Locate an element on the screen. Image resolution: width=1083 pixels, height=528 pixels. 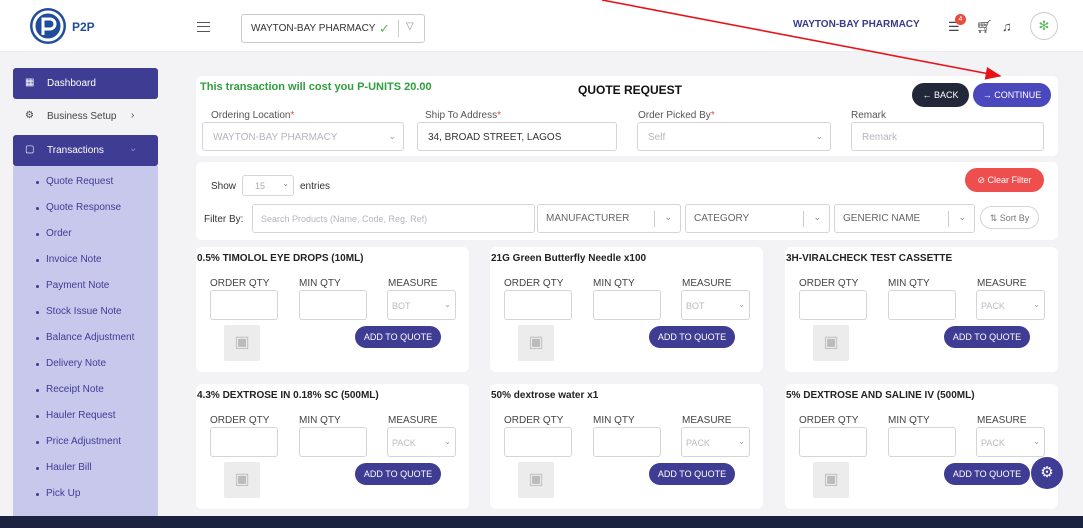
generic-name-select: GENERIC NAME ⌄ is located at coordinates (904, 218).